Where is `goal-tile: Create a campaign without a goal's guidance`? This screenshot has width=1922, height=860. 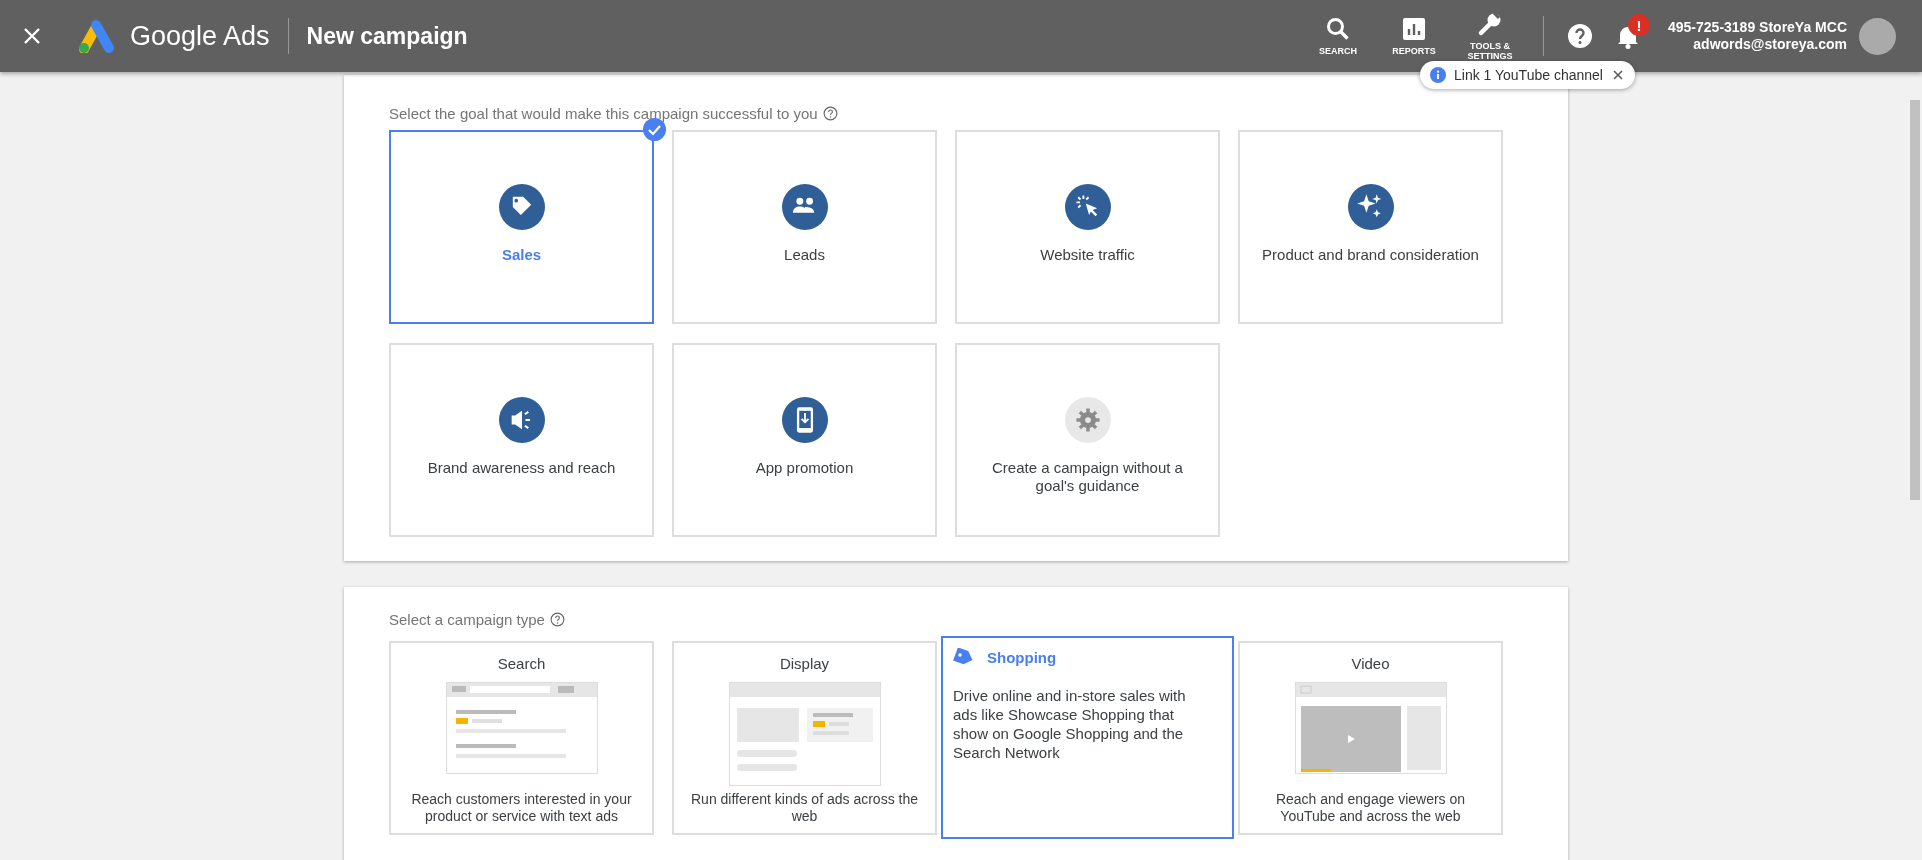 goal-tile: Create a campaign without a goal's guidance is located at coordinates (1087, 440).